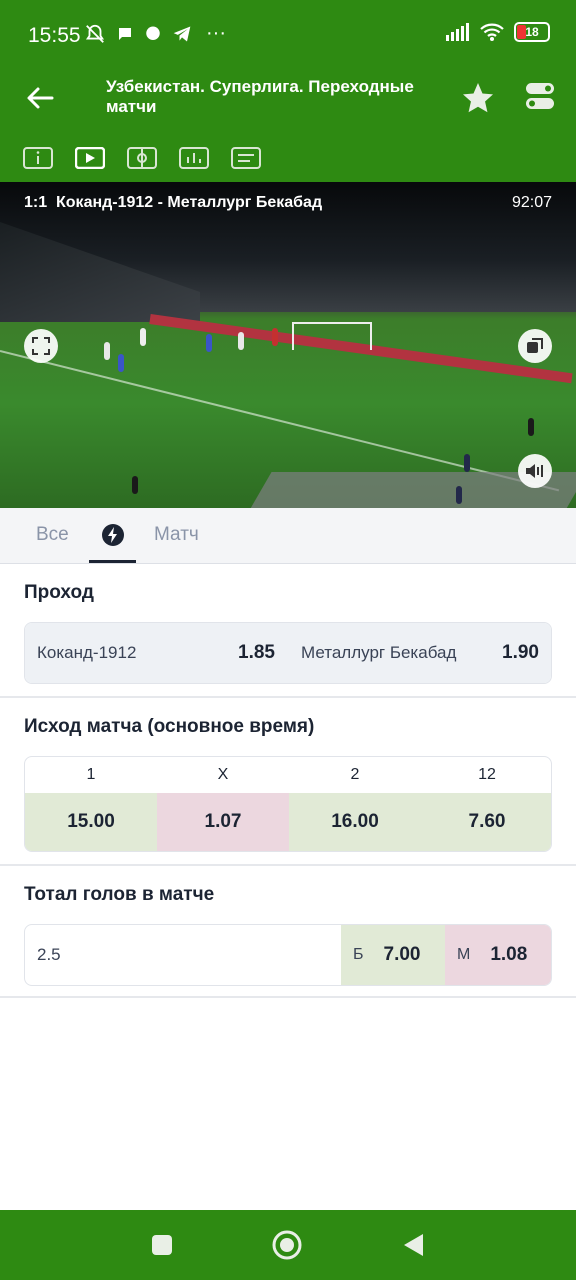 The image size is (576, 1280). I want to click on total-market: 2.5 Б 7.00 М 1.08, so click(288, 955).